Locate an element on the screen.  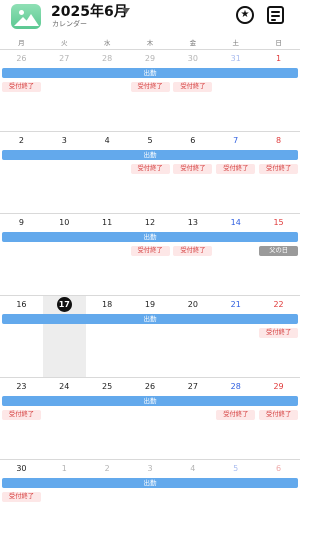
day-cell: 14 is located at coordinates (235, 222).